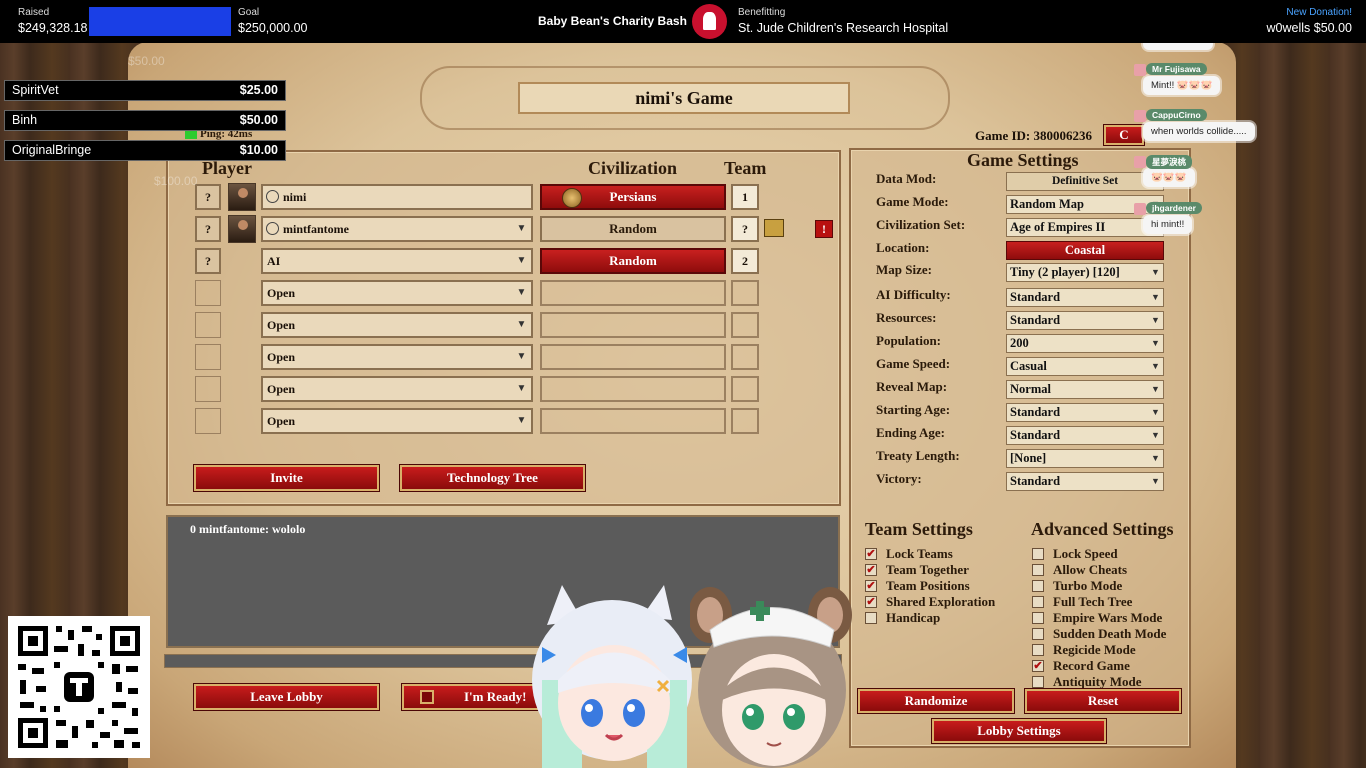 This screenshot has width=1366, height=768. I want to click on technology-tree-button: Technology Tree, so click(492, 478).